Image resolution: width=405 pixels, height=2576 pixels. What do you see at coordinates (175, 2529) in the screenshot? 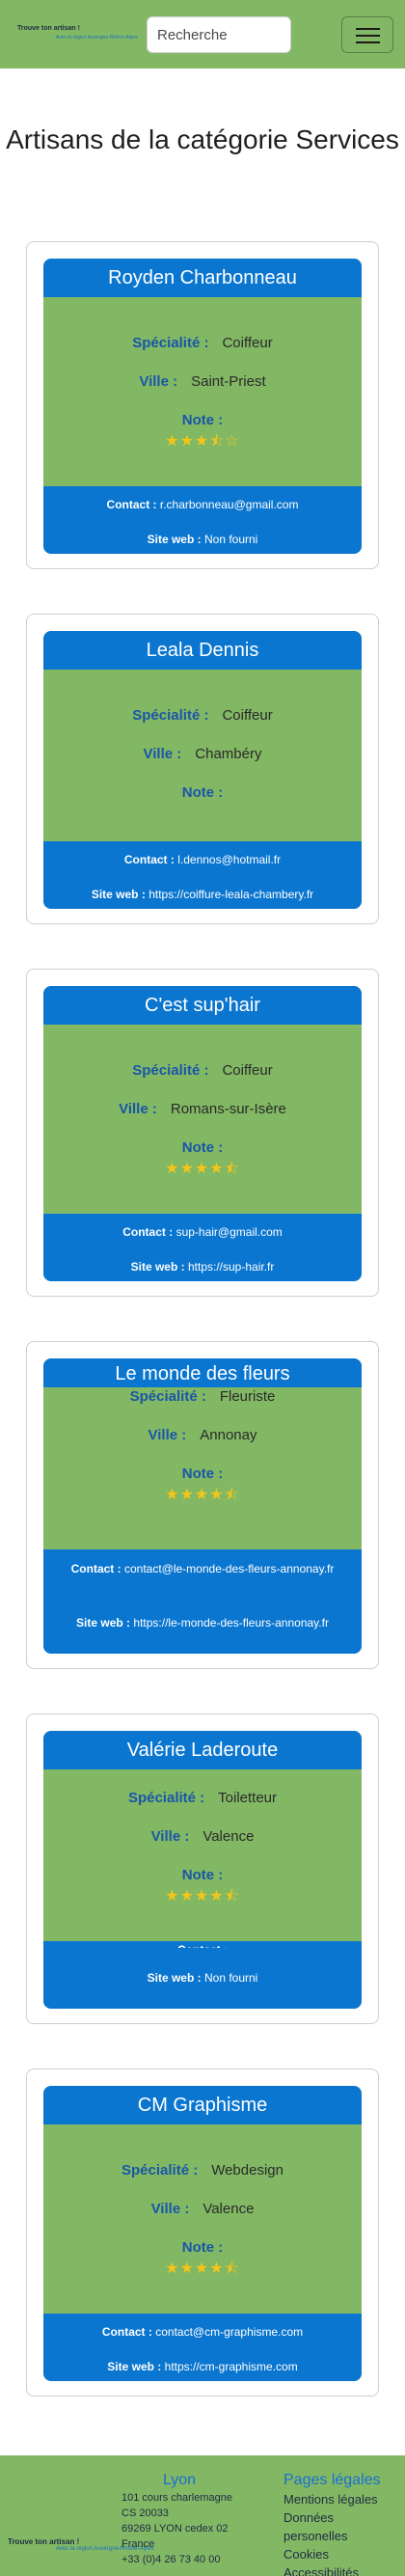
I see `address-line: 69269 LYON cedex 02` at bounding box center [175, 2529].